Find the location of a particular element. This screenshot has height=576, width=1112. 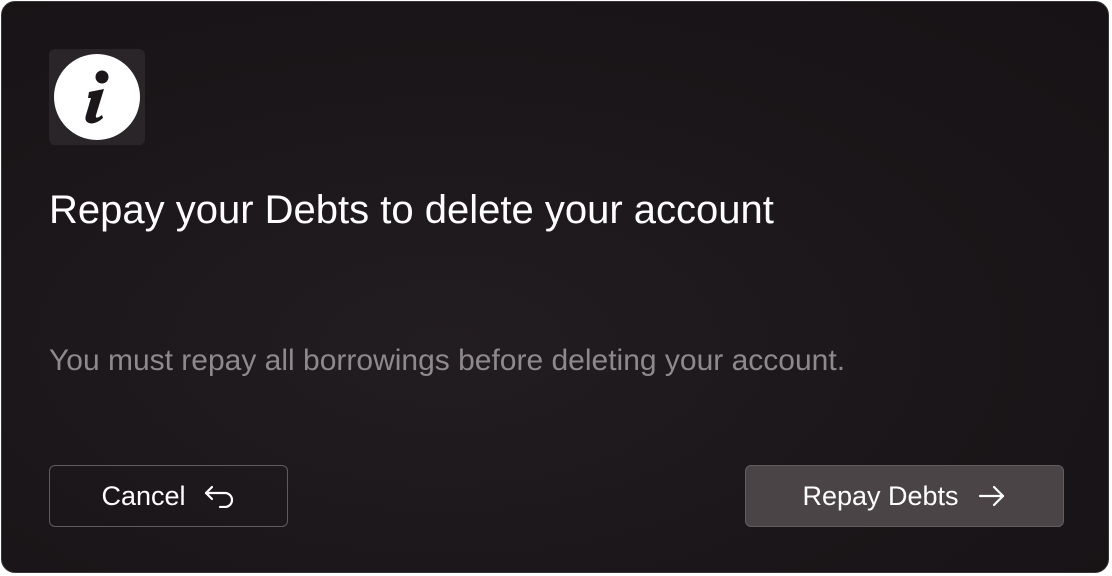

cancel-button: Cancel is located at coordinates (168, 496).